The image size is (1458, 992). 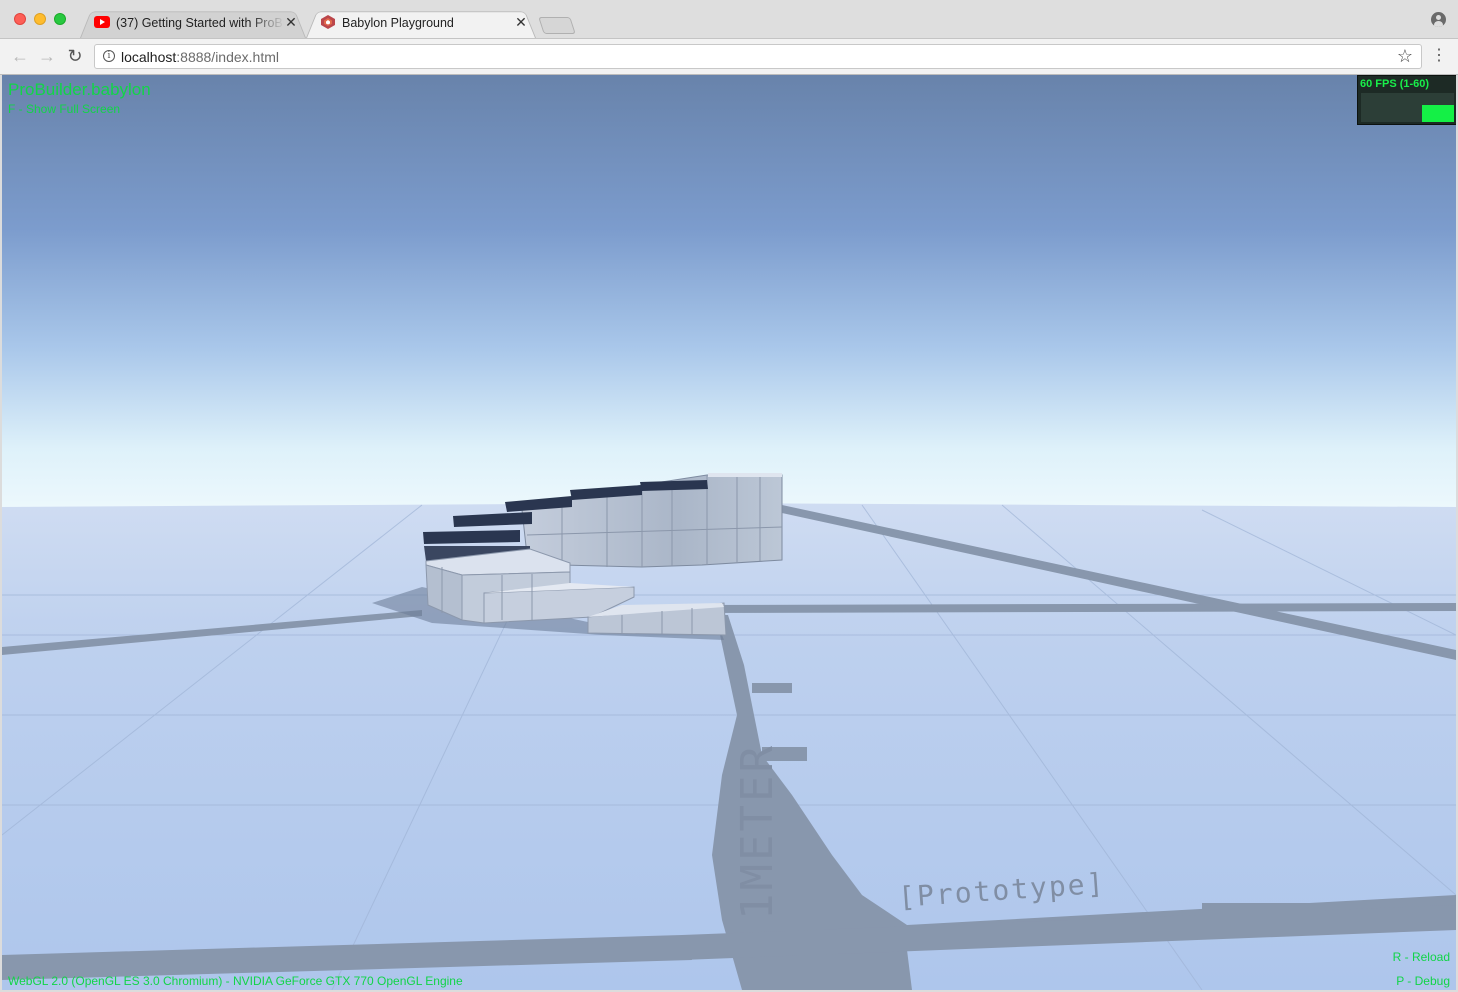 What do you see at coordinates (109, 56) in the screenshot?
I see `info-icon: i` at bounding box center [109, 56].